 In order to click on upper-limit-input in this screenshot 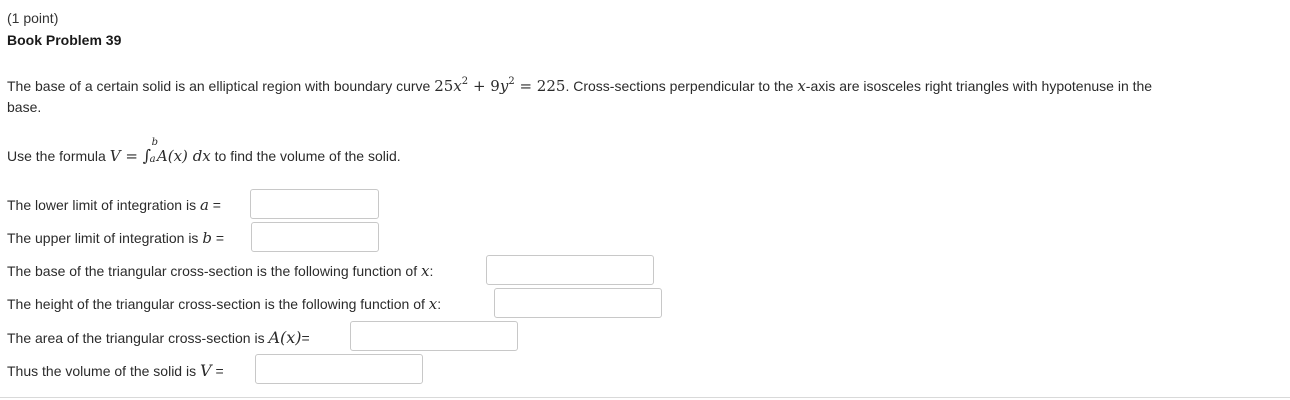, I will do `click(315, 237)`.